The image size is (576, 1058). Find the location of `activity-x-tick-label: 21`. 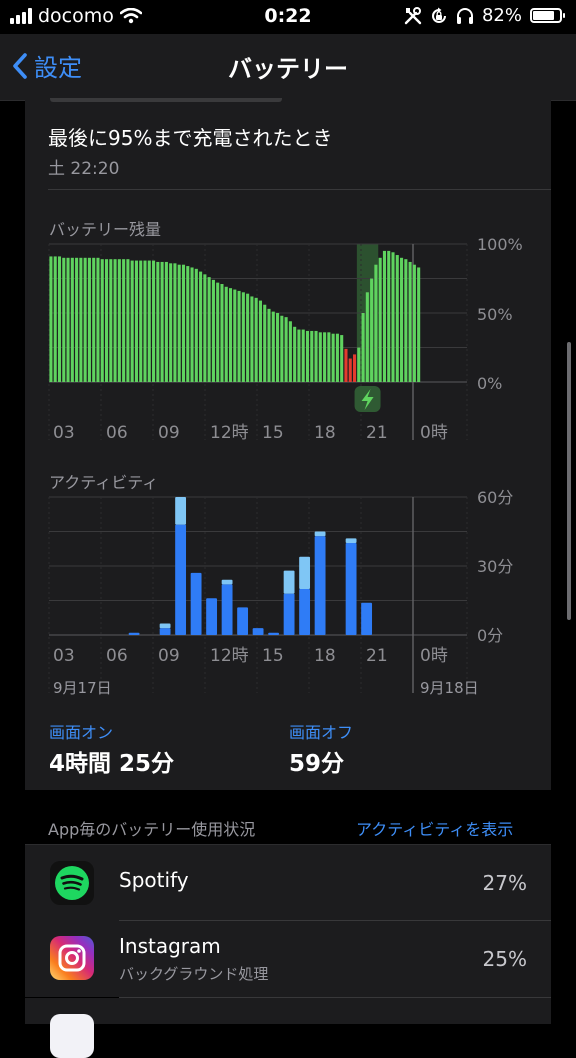

activity-x-tick-label: 21 is located at coordinates (377, 656).